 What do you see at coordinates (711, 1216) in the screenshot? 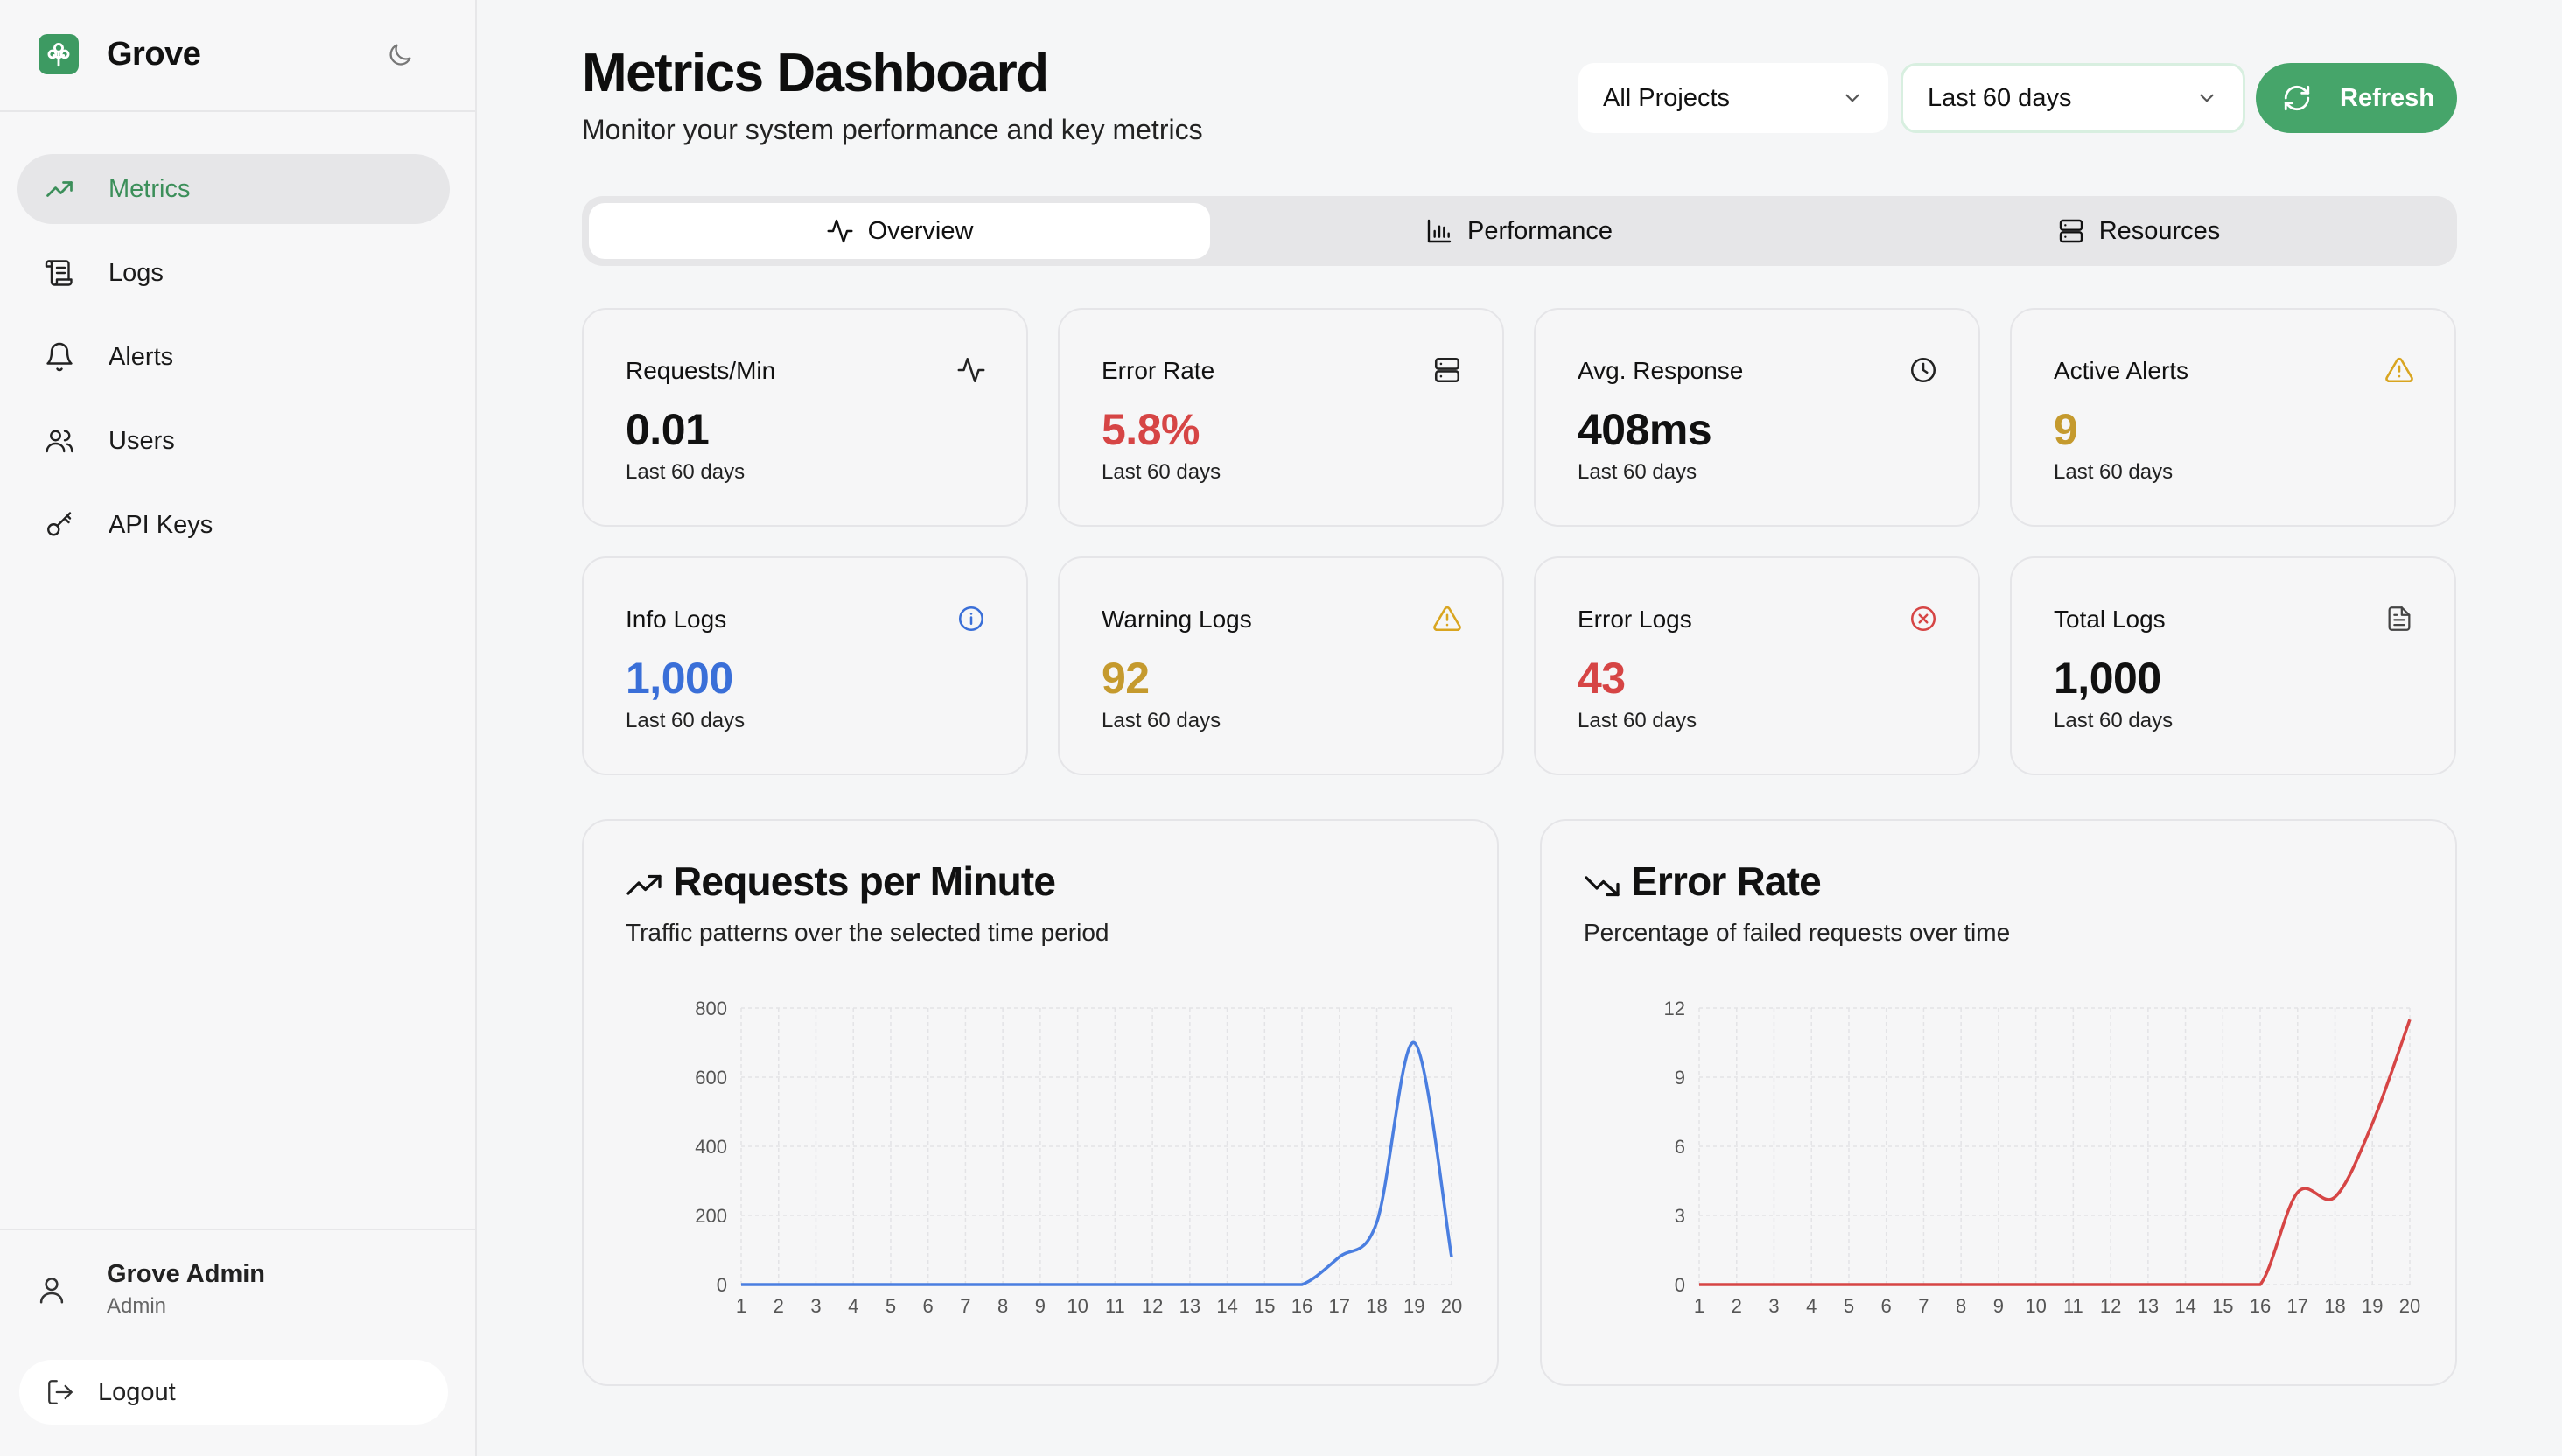
I see `y-tick-label: 200` at bounding box center [711, 1216].